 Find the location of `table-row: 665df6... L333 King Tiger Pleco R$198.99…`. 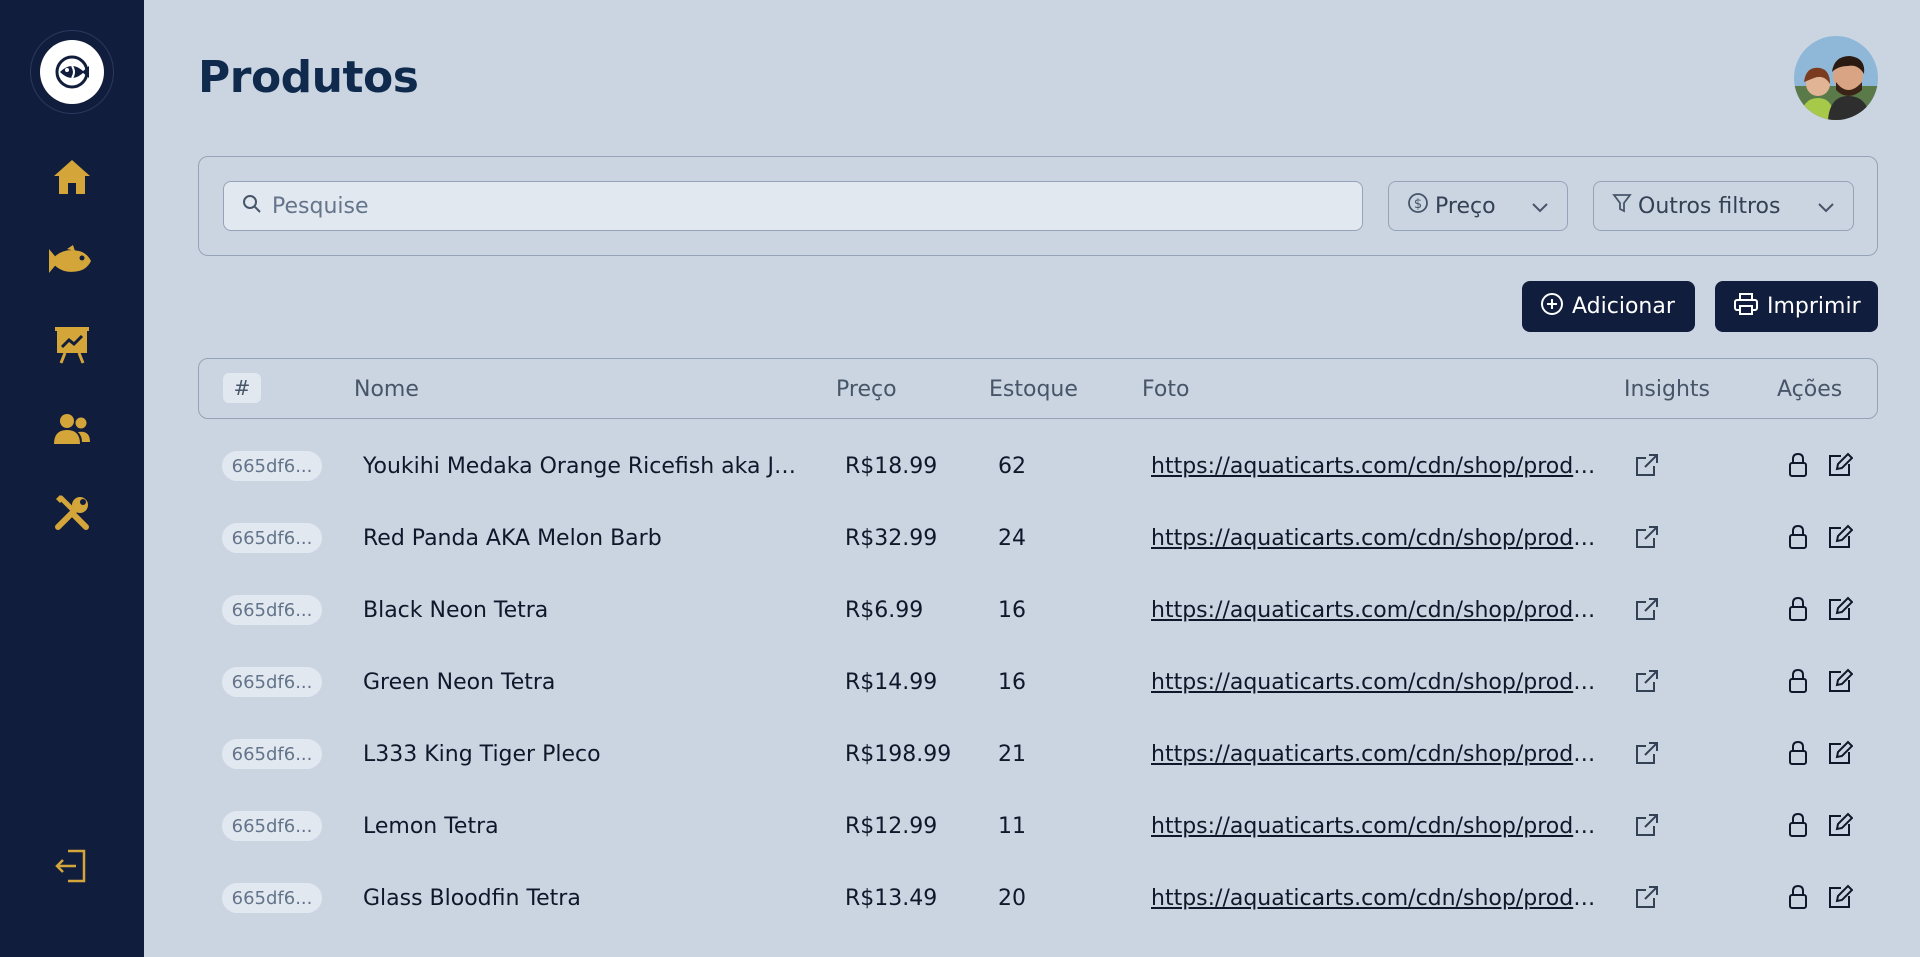

table-row: 665df6... L333 King Tiger Pleco R$198.99… is located at coordinates (1038, 756).